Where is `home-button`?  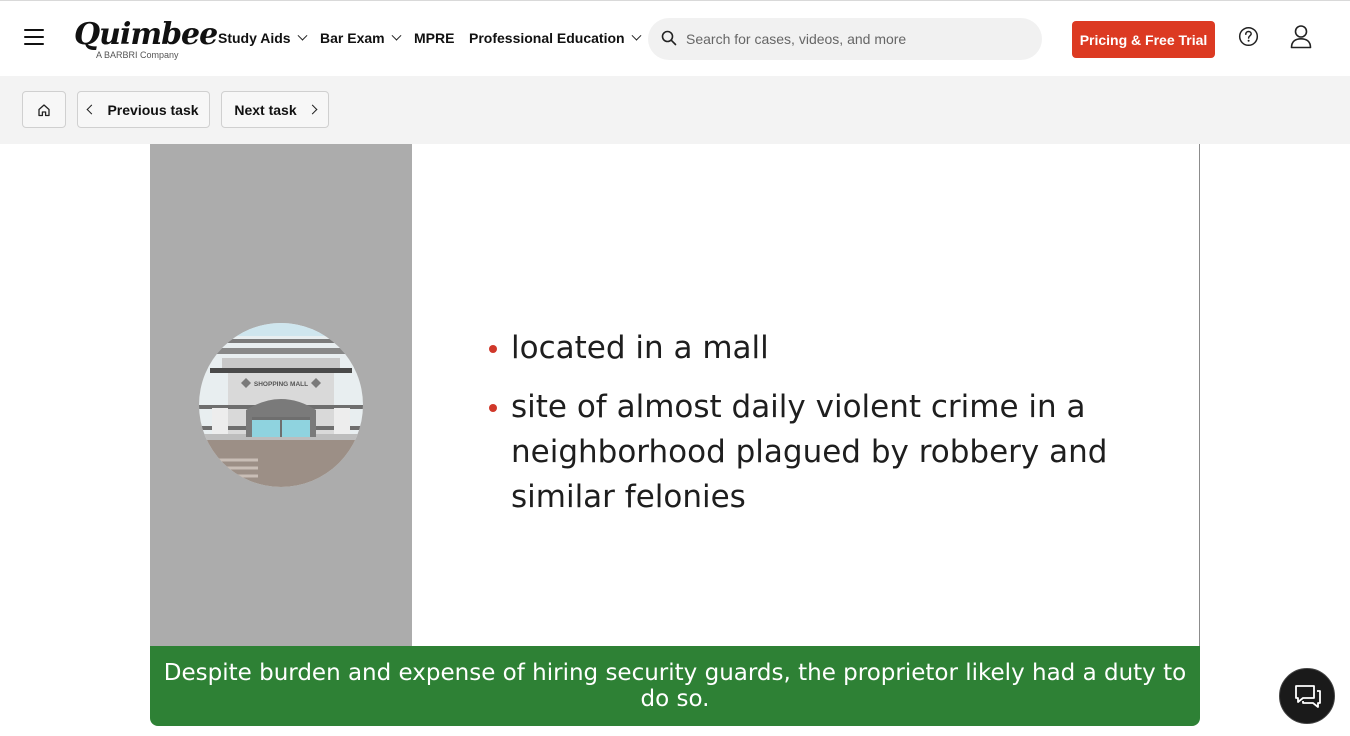 home-button is located at coordinates (44, 109).